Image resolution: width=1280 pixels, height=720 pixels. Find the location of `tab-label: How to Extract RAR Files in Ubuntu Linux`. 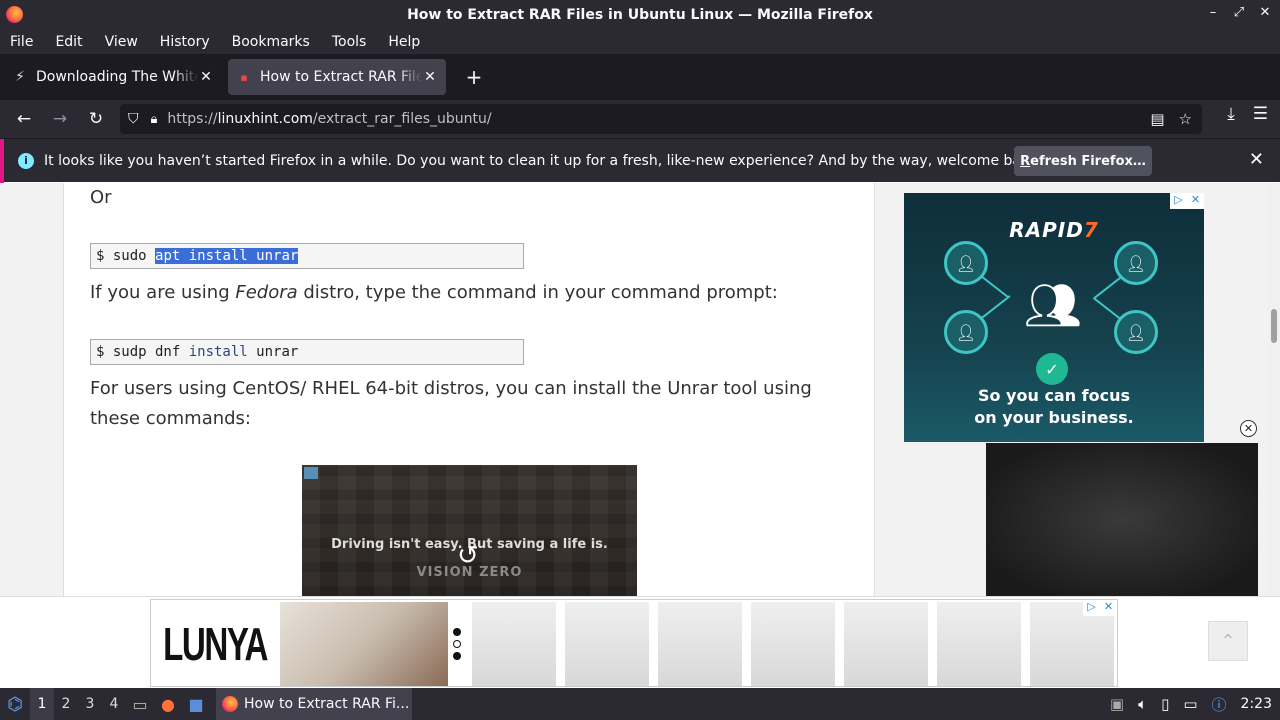

tab-label: How to Extract RAR Files in Ubuntu Linux is located at coordinates (341, 77).